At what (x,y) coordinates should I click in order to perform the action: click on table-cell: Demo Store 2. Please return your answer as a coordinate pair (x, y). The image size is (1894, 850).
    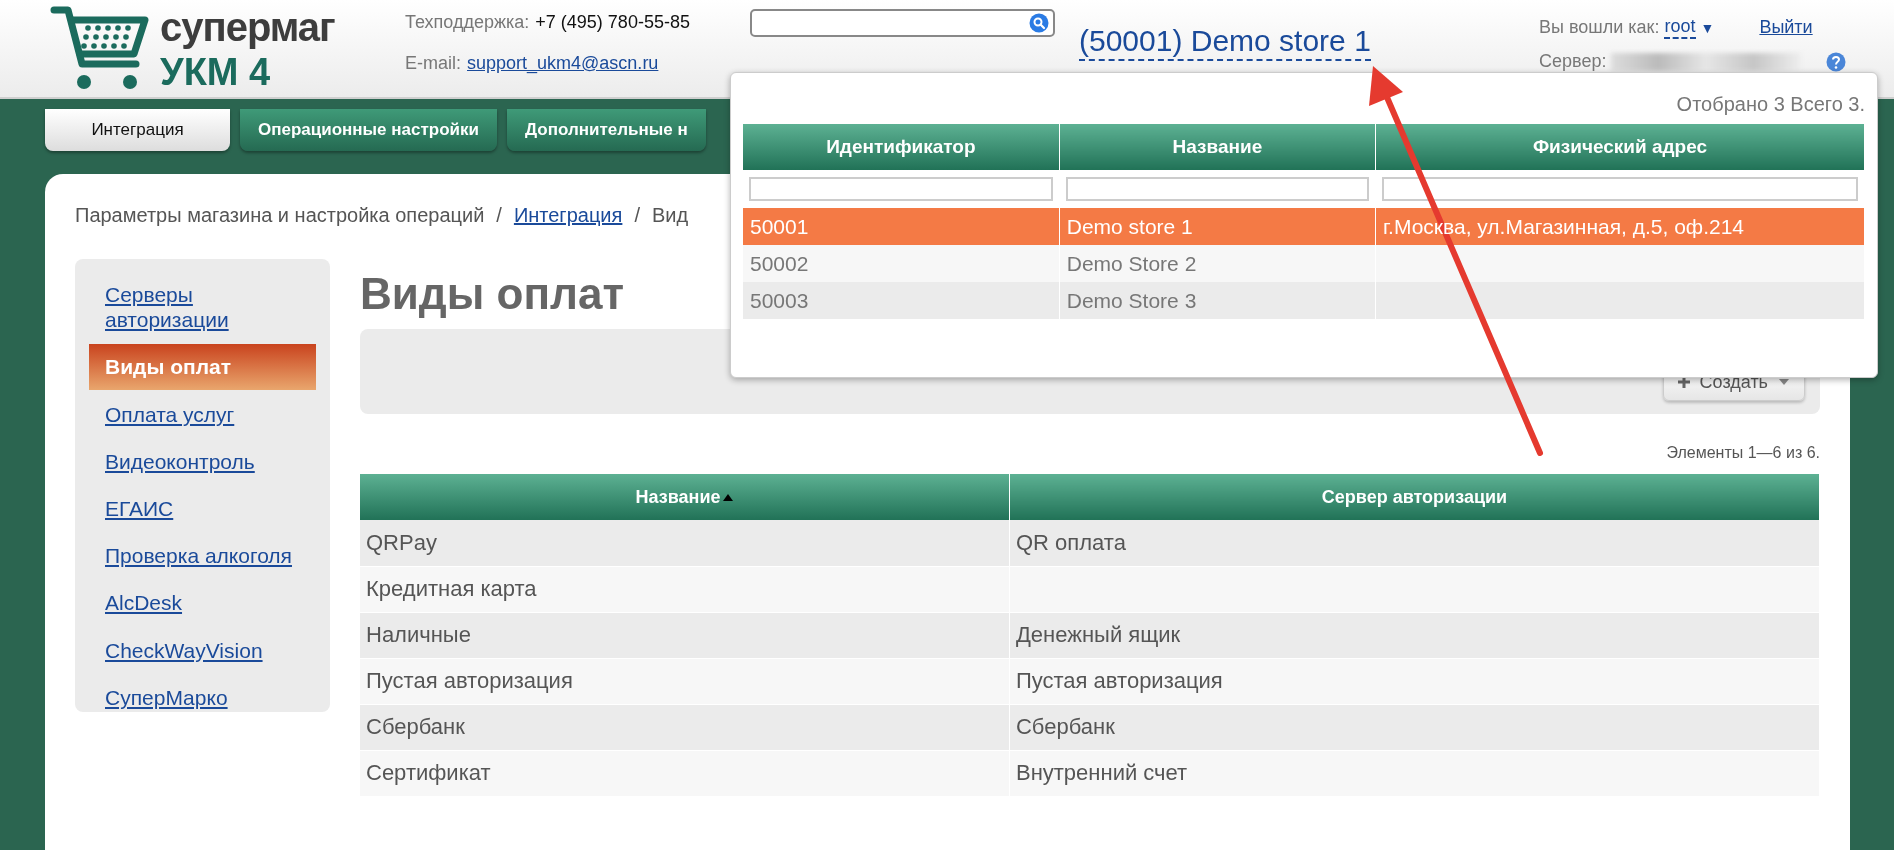
    Looking at the image, I should click on (1217, 263).